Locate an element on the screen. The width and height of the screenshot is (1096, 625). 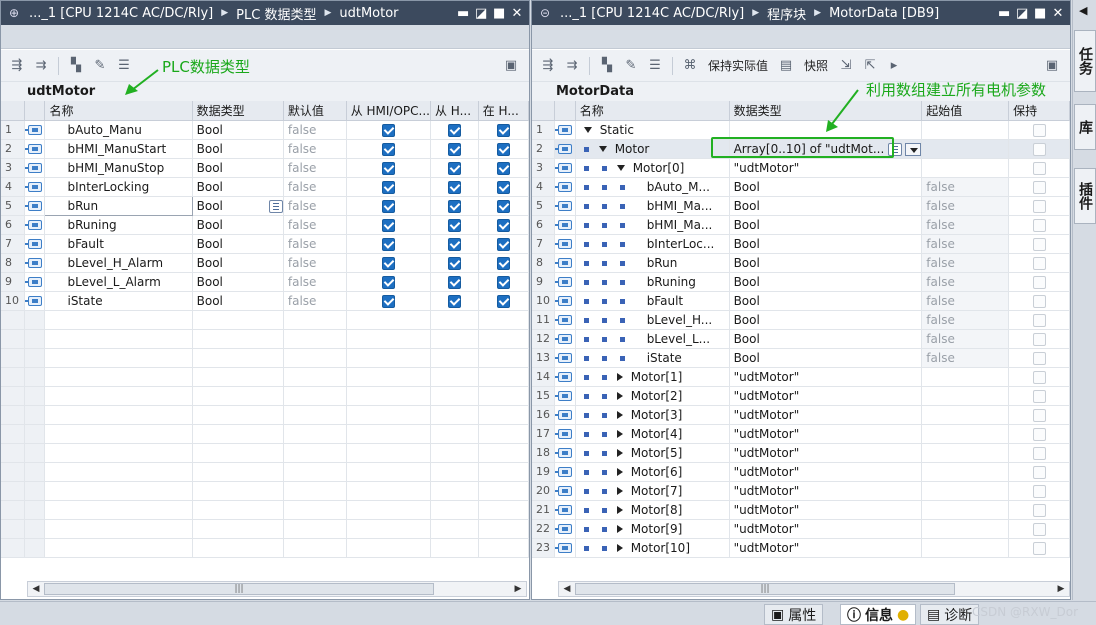
member-name-cell: Static is located at coordinates (652, 130).